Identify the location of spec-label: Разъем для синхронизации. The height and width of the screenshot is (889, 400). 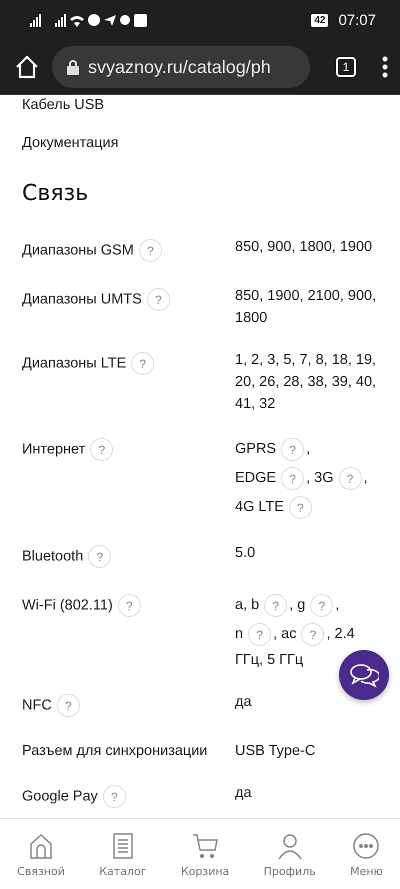
(115, 751).